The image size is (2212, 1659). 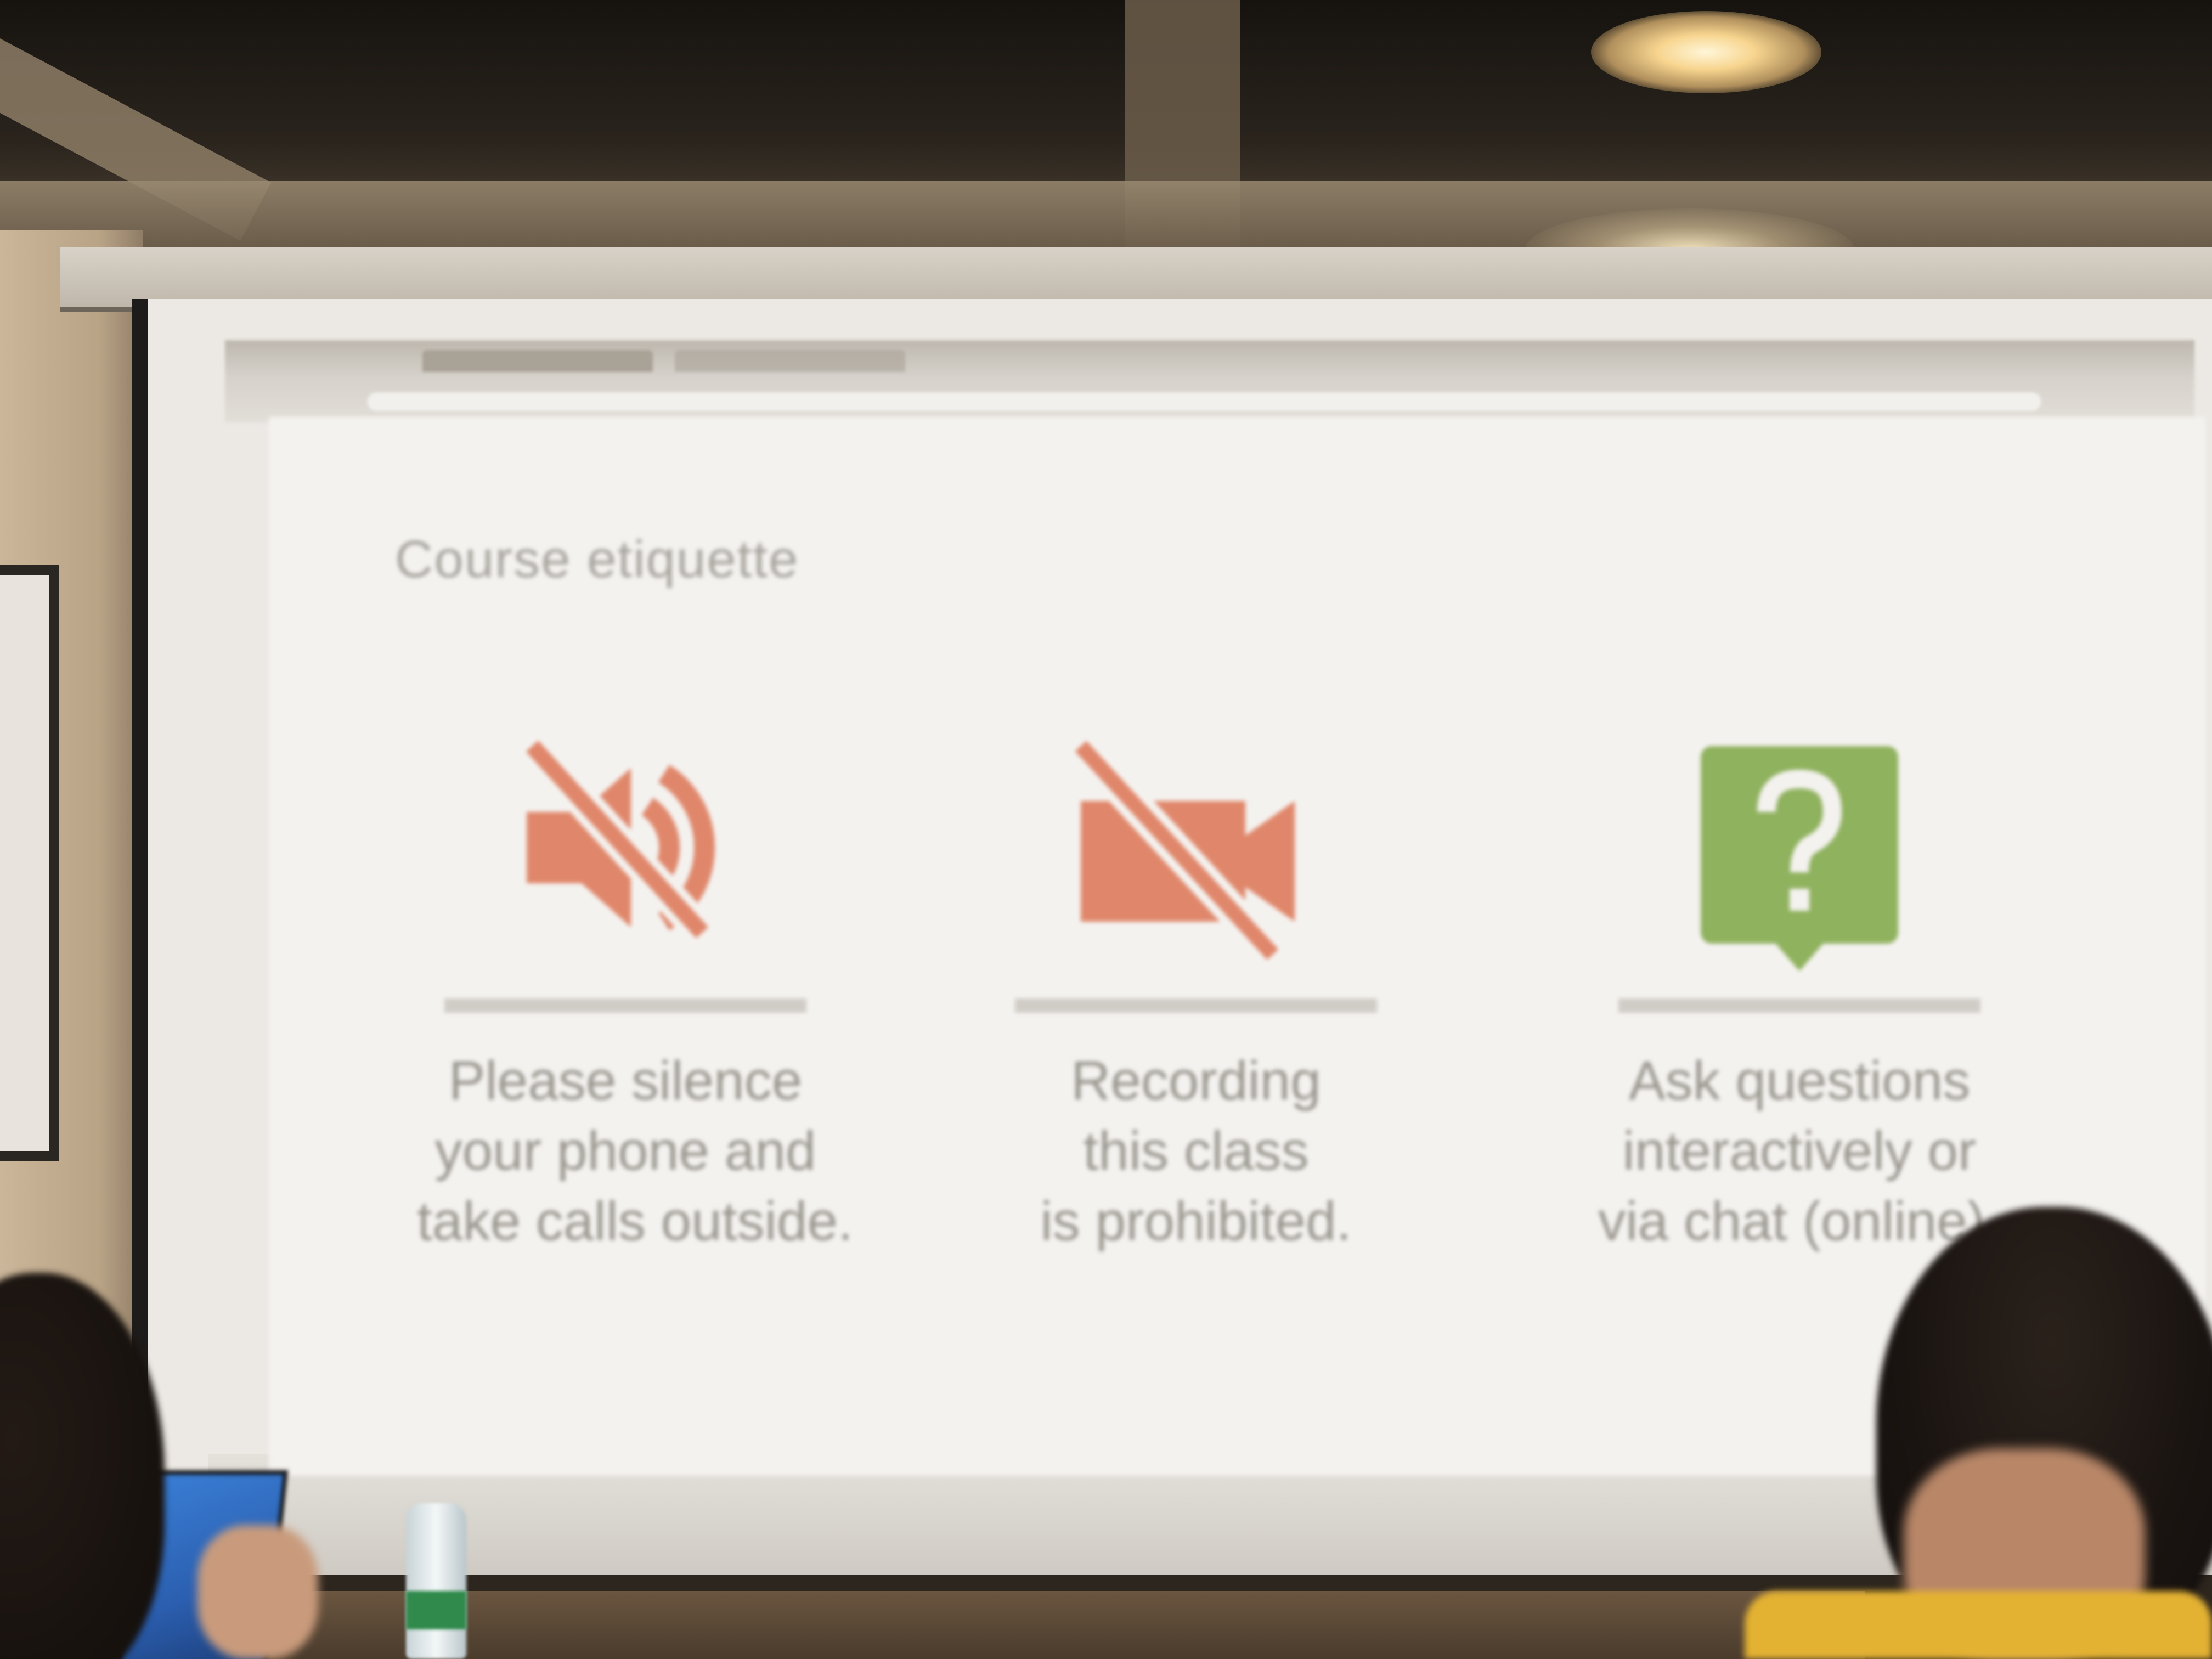 What do you see at coordinates (1209, 381) in the screenshot?
I see `projected-browser-chrome` at bounding box center [1209, 381].